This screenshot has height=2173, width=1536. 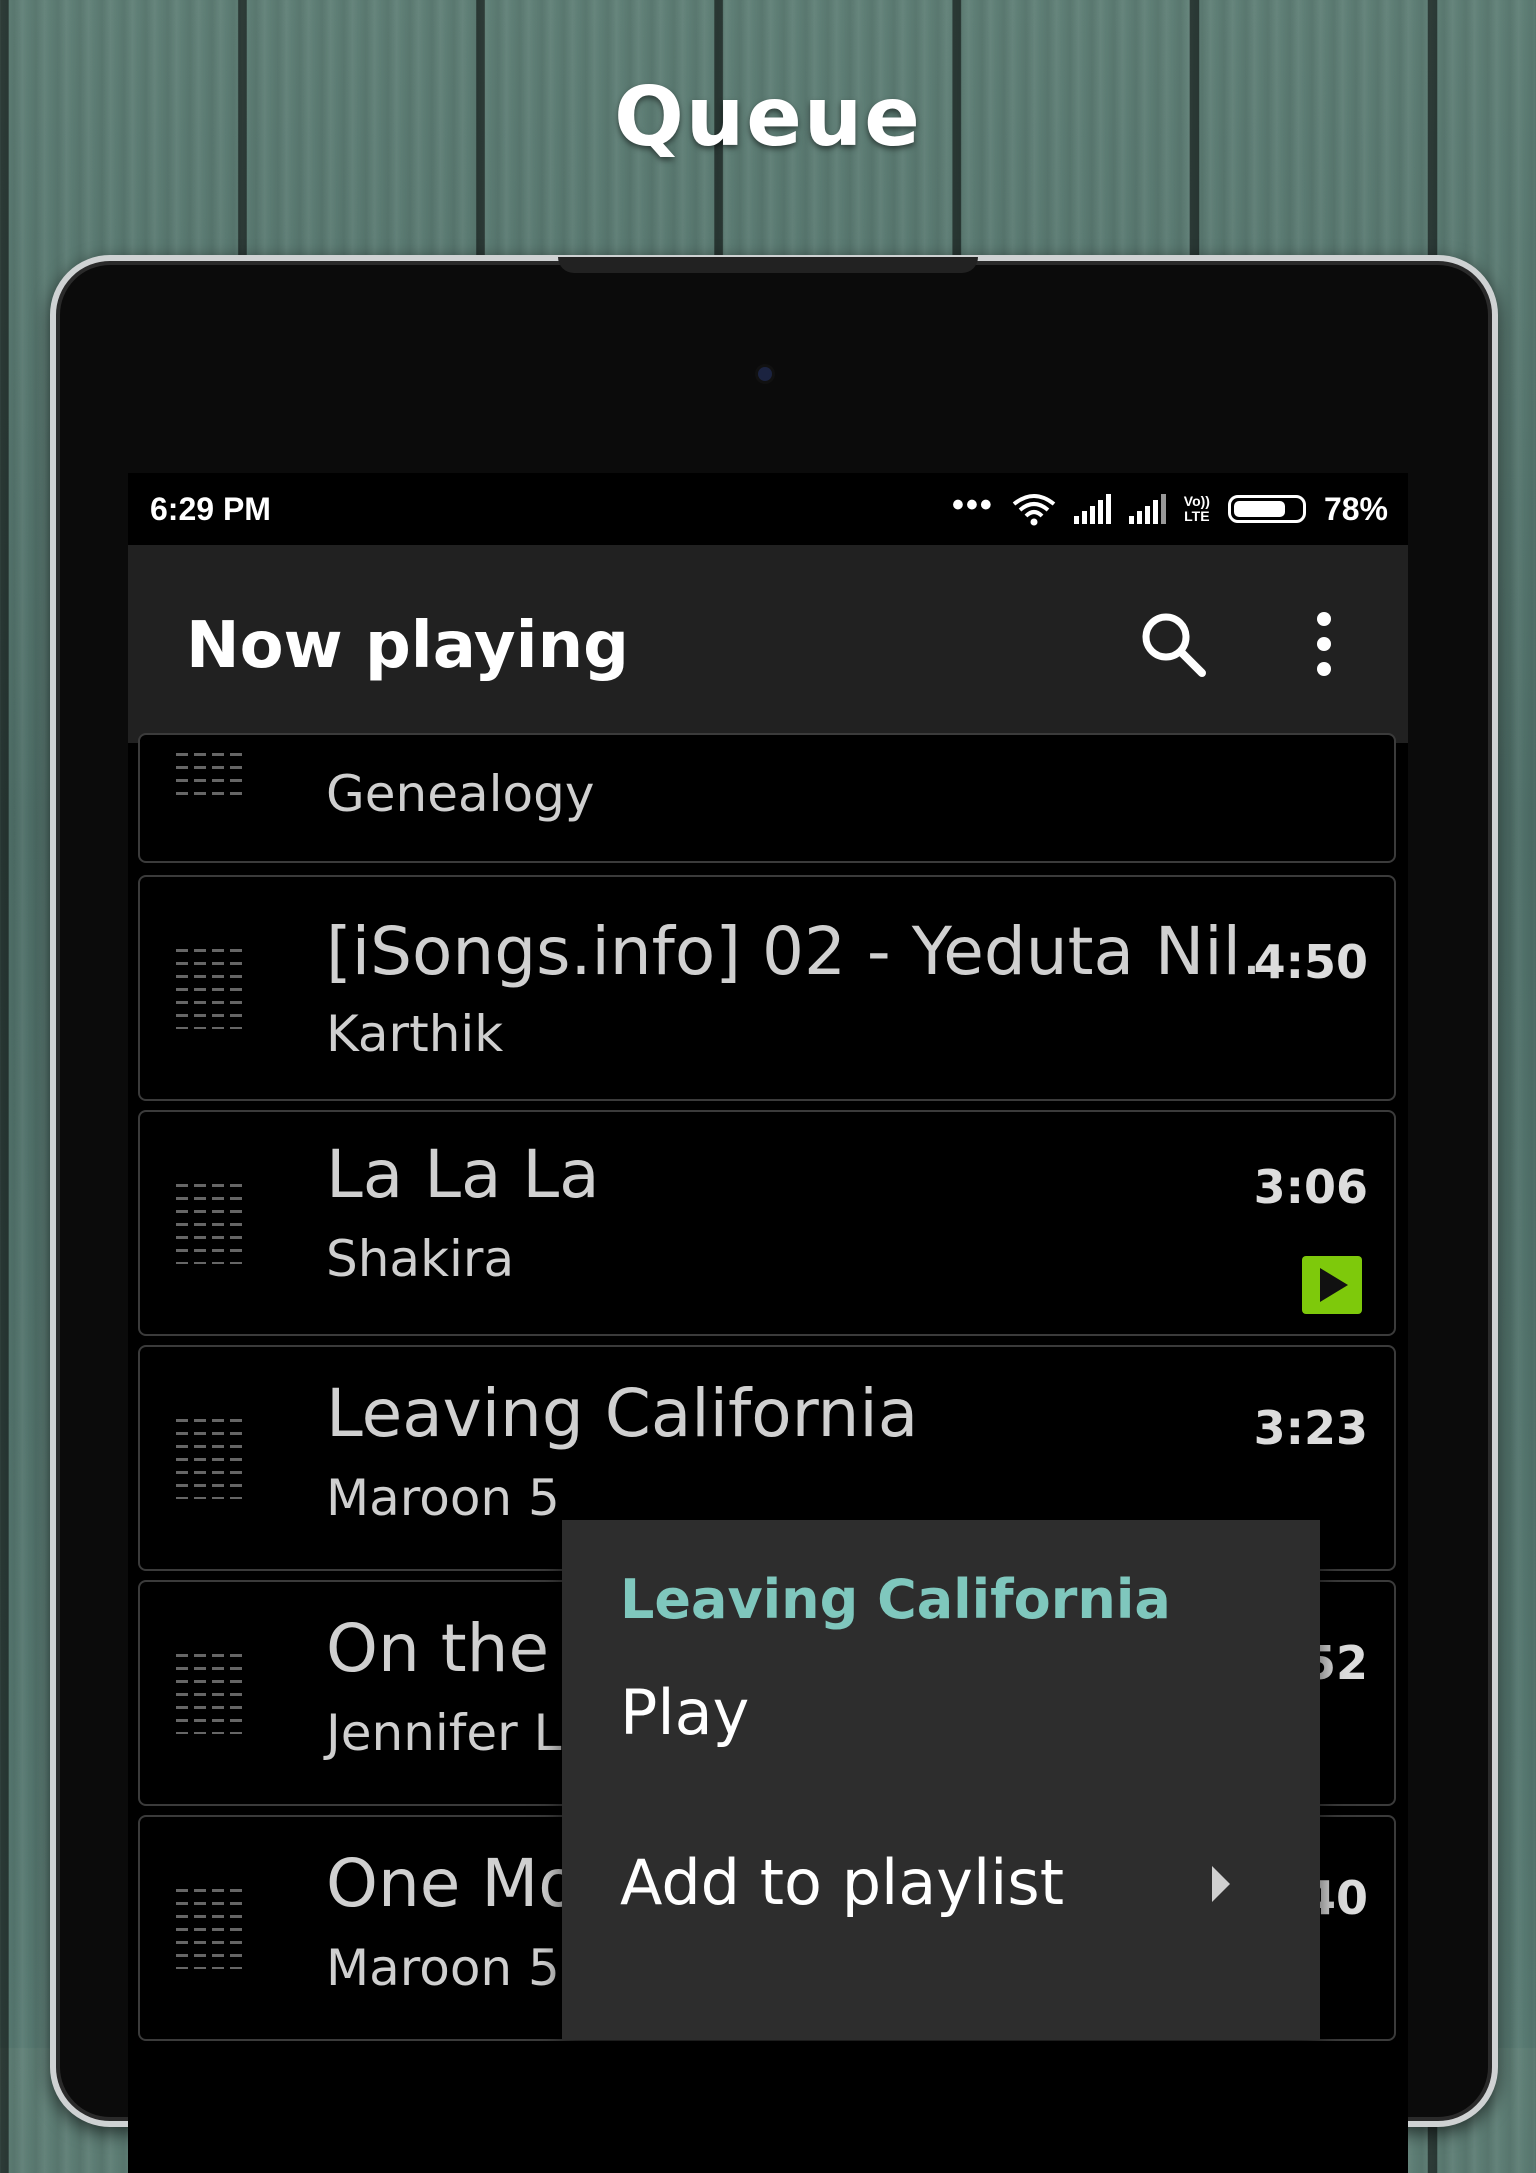 I want to click on battery-percent: 78%, so click(x=1355, y=508).